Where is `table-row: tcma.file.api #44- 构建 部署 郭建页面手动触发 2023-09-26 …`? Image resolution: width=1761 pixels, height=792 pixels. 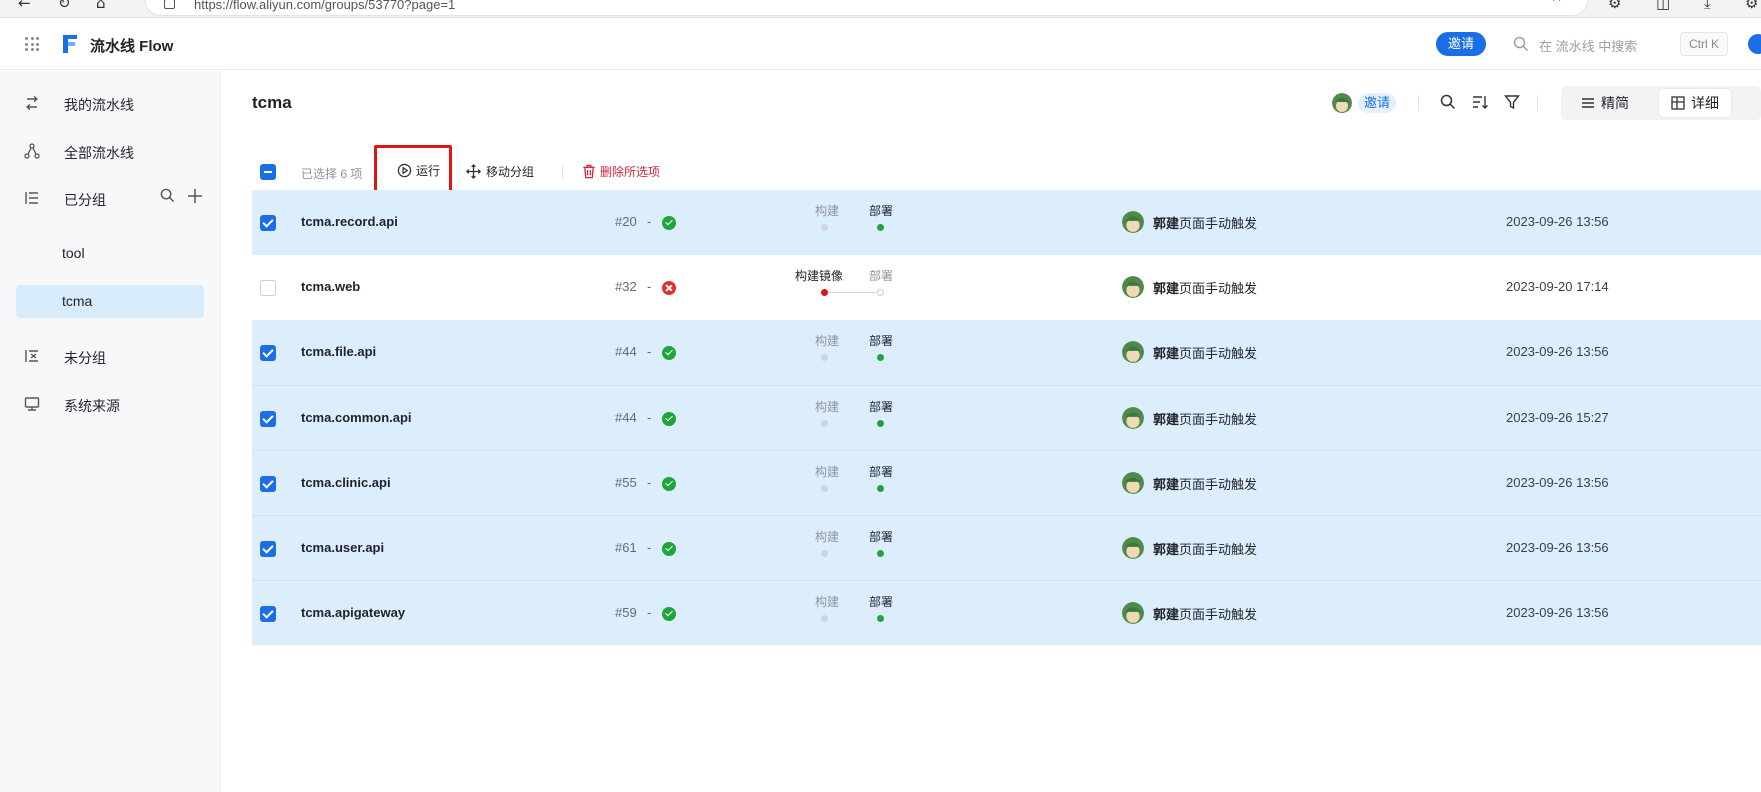
table-row: tcma.file.api #44- 构建 部署 郭建页面手动触发 2023-09-26 … is located at coordinates (1006, 352).